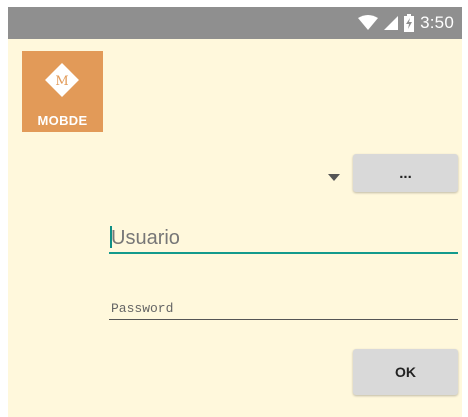  What do you see at coordinates (283, 319) in the screenshot?
I see `password-underline` at bounding box center [283, 319].